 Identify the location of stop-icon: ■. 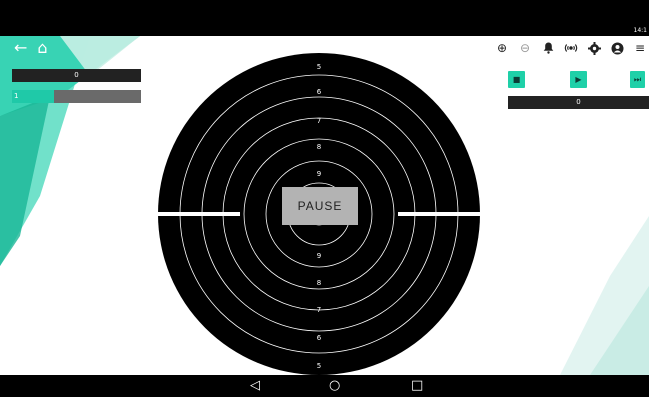
(516, 79).